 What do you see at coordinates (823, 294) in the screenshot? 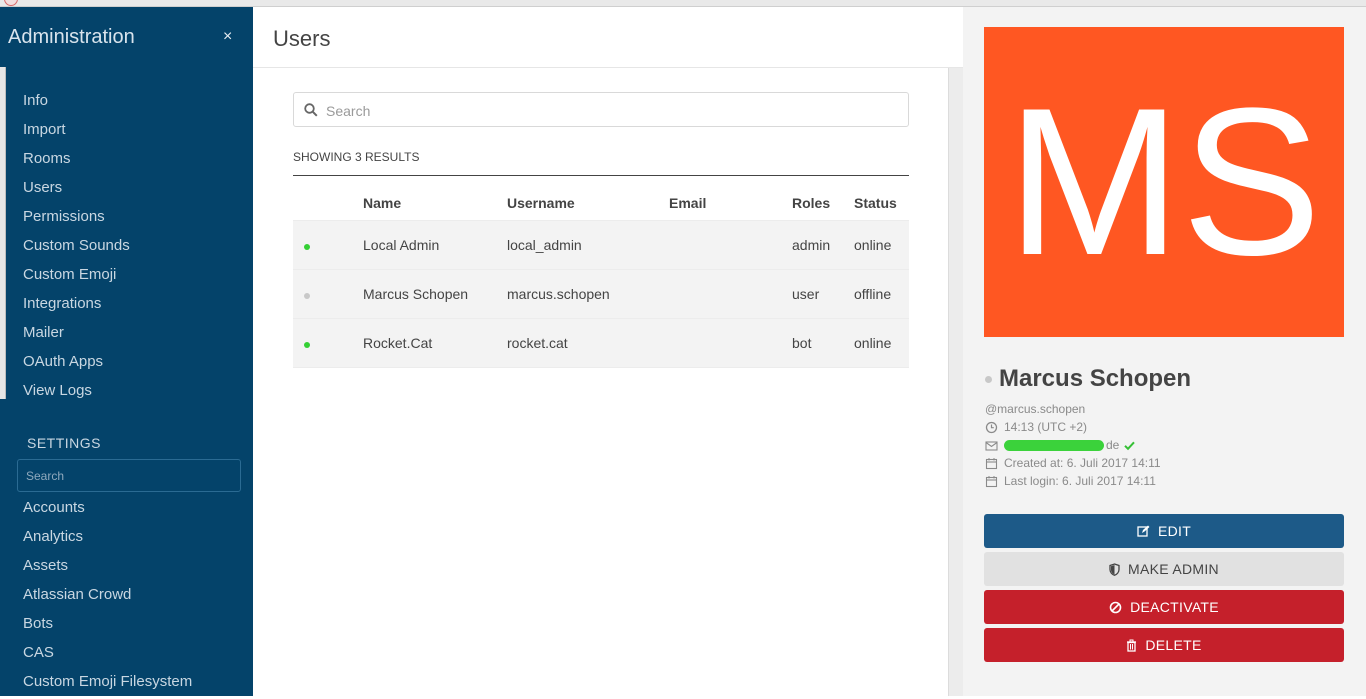
I see `roles-cell: user` at bounding box center [823, 294].